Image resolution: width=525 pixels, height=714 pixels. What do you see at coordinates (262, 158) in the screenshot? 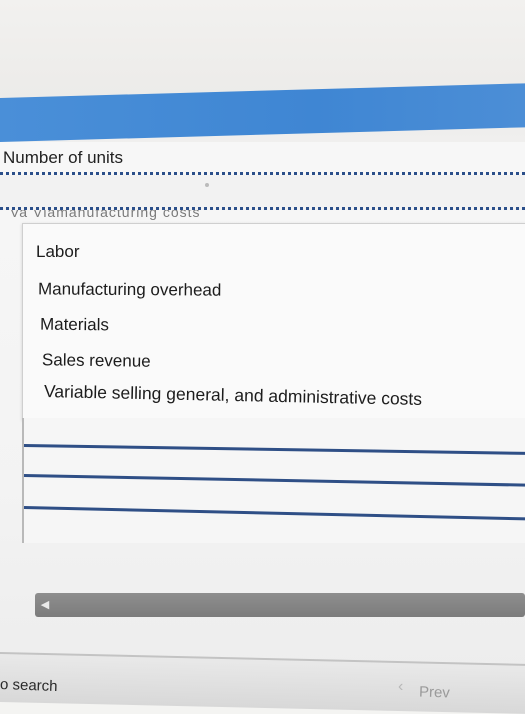
I see `number-of-units-row: Number of units` at bounding box center [262, 158].